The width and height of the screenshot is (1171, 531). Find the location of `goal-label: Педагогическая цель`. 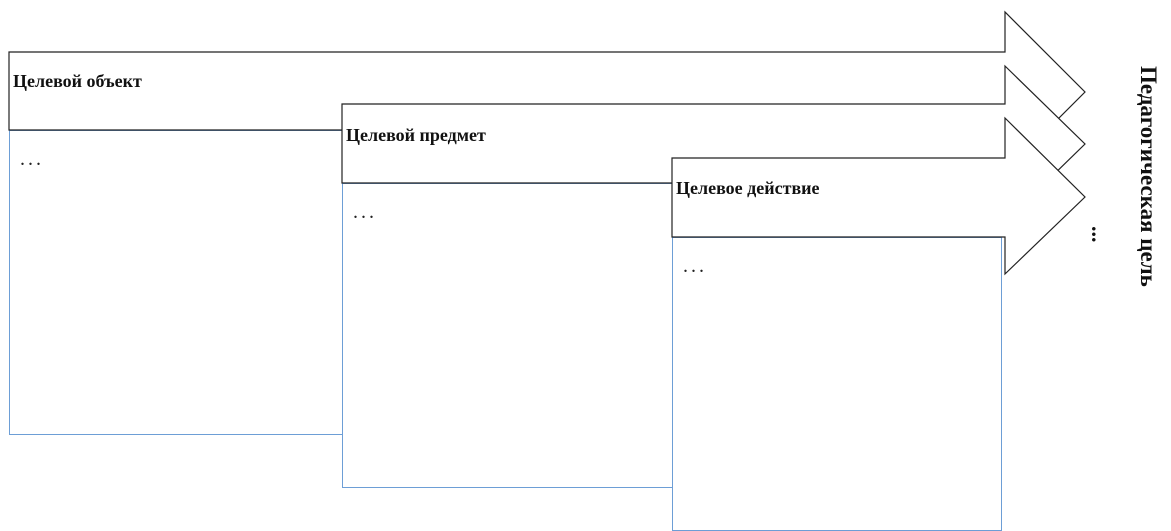

goal-label: Педагогическая цель is located at coordinates (1148, 176).